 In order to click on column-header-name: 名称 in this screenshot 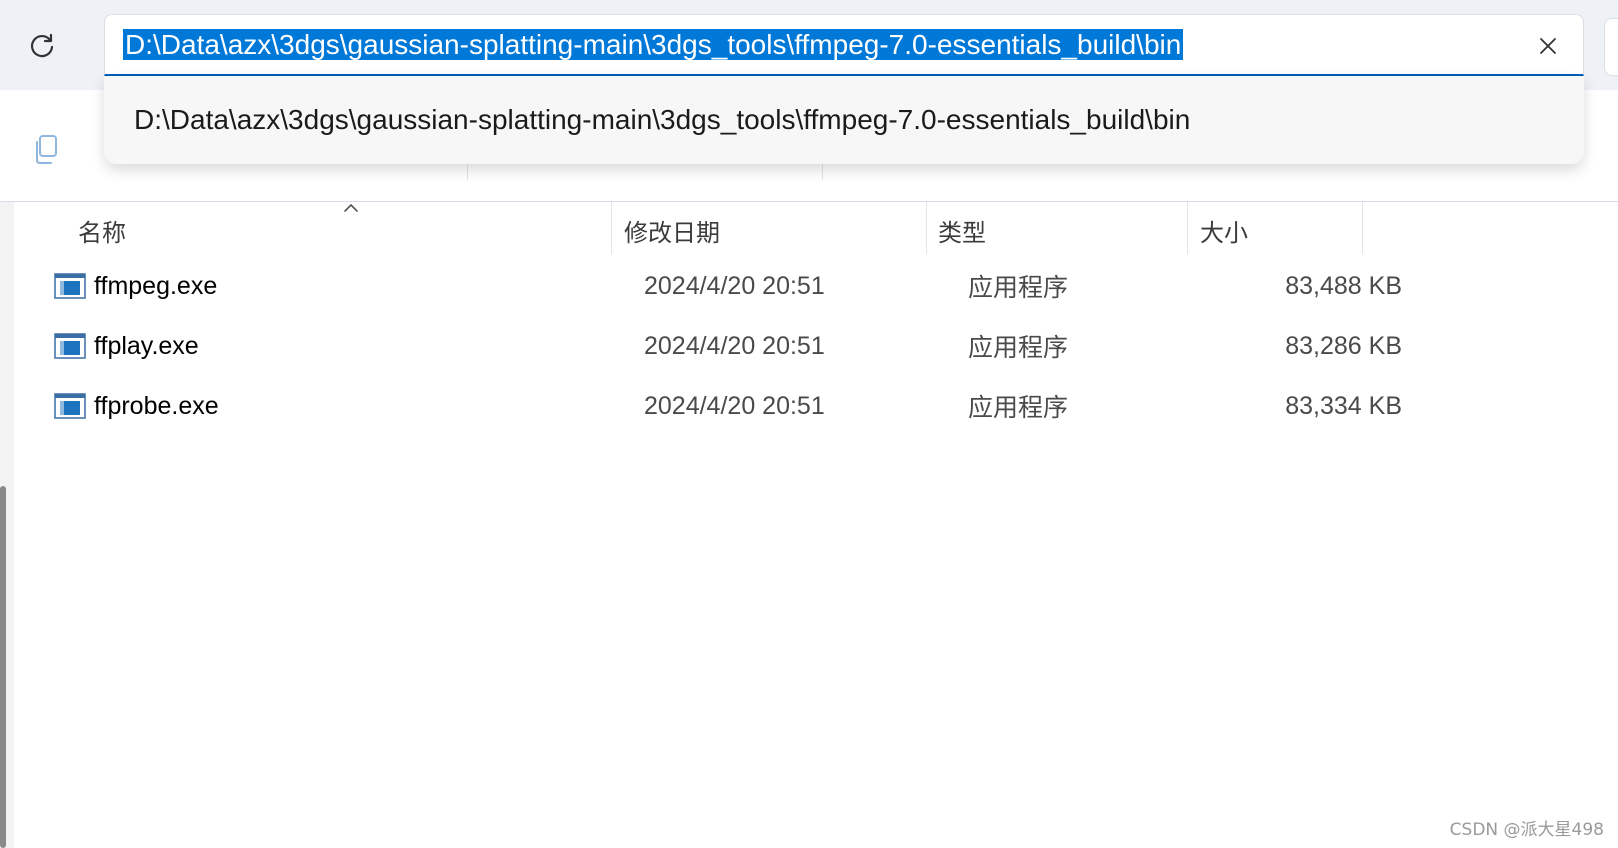, I will do `click(343, 230)`.